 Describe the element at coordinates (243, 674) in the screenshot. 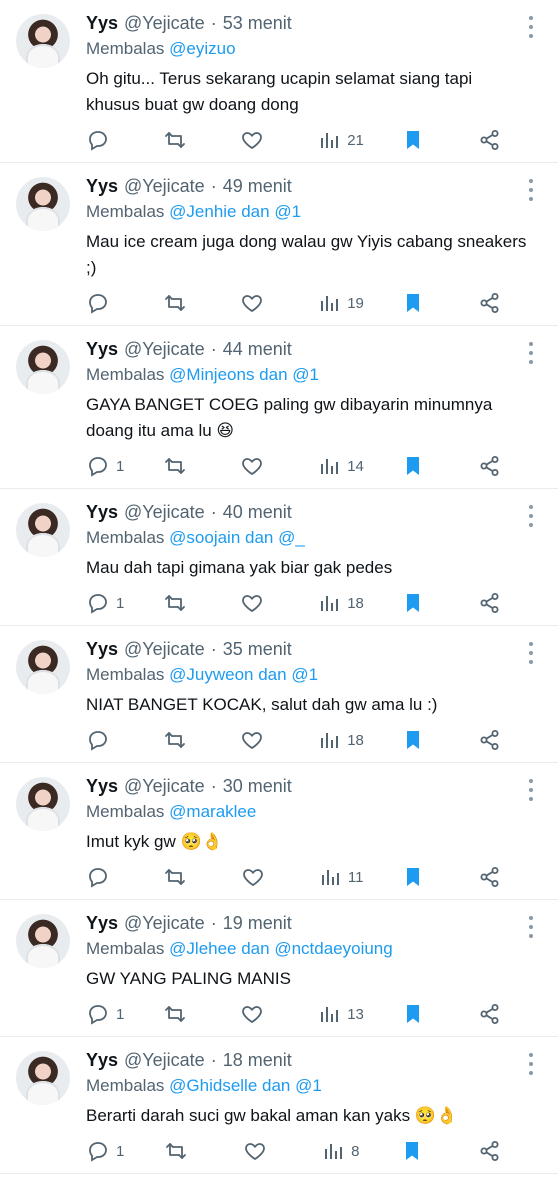

I see `replying-to-link: @Juyweon dan @1` at that location.